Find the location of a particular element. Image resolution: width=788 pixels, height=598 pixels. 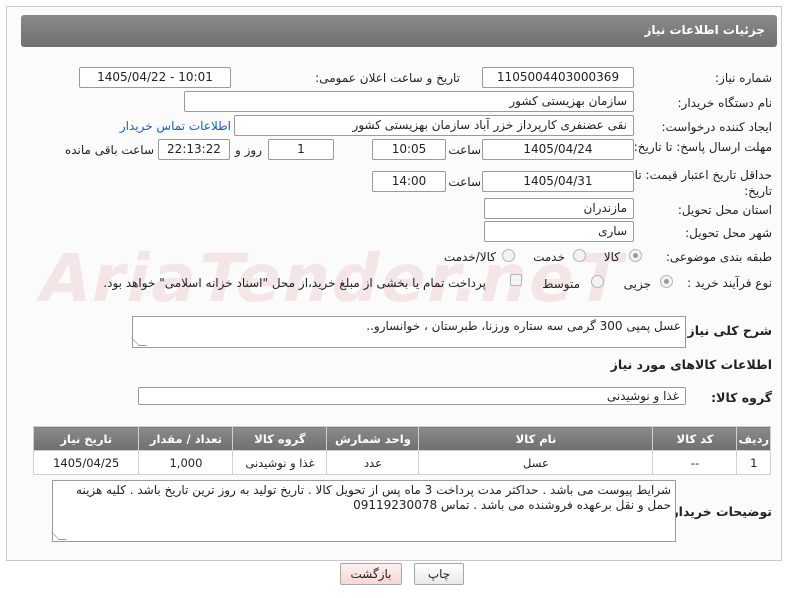

cell-row-number: 1 is located at coordinates (753, 462).